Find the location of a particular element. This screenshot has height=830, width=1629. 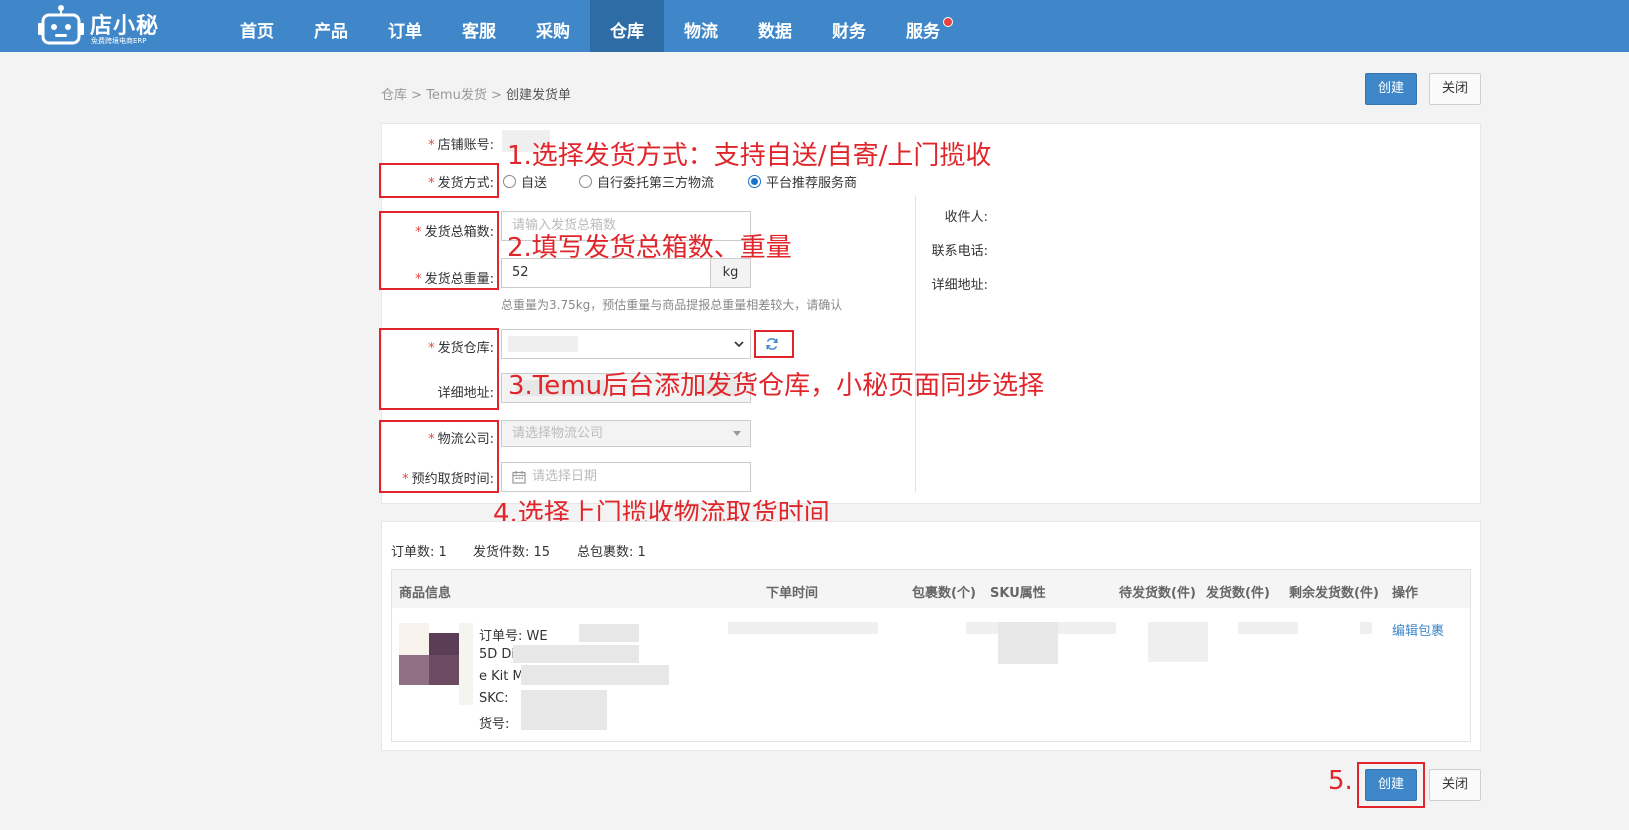

pending-qty-blurred is located at coordinates (1178, 642).